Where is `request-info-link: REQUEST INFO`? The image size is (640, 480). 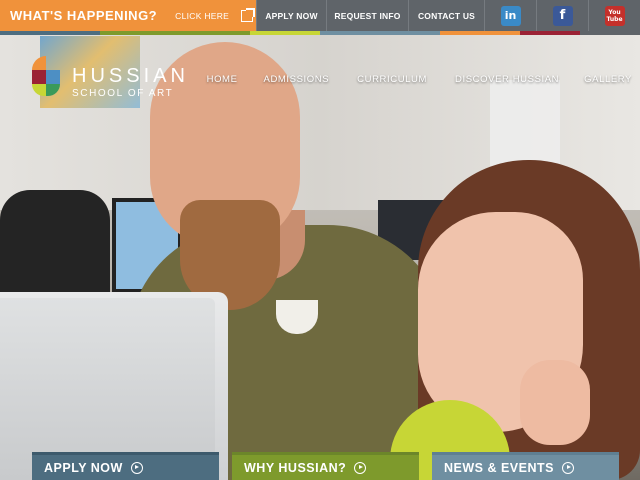
request-info-link: REQUEST INFO is located at coordinates (367, 15).